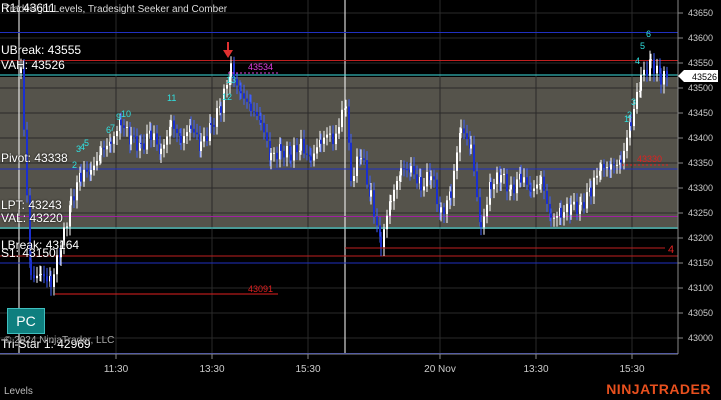 The image size is (721, 400). I want to click on ninjatrader-logo: NINJATRADER, so click(658, 389).